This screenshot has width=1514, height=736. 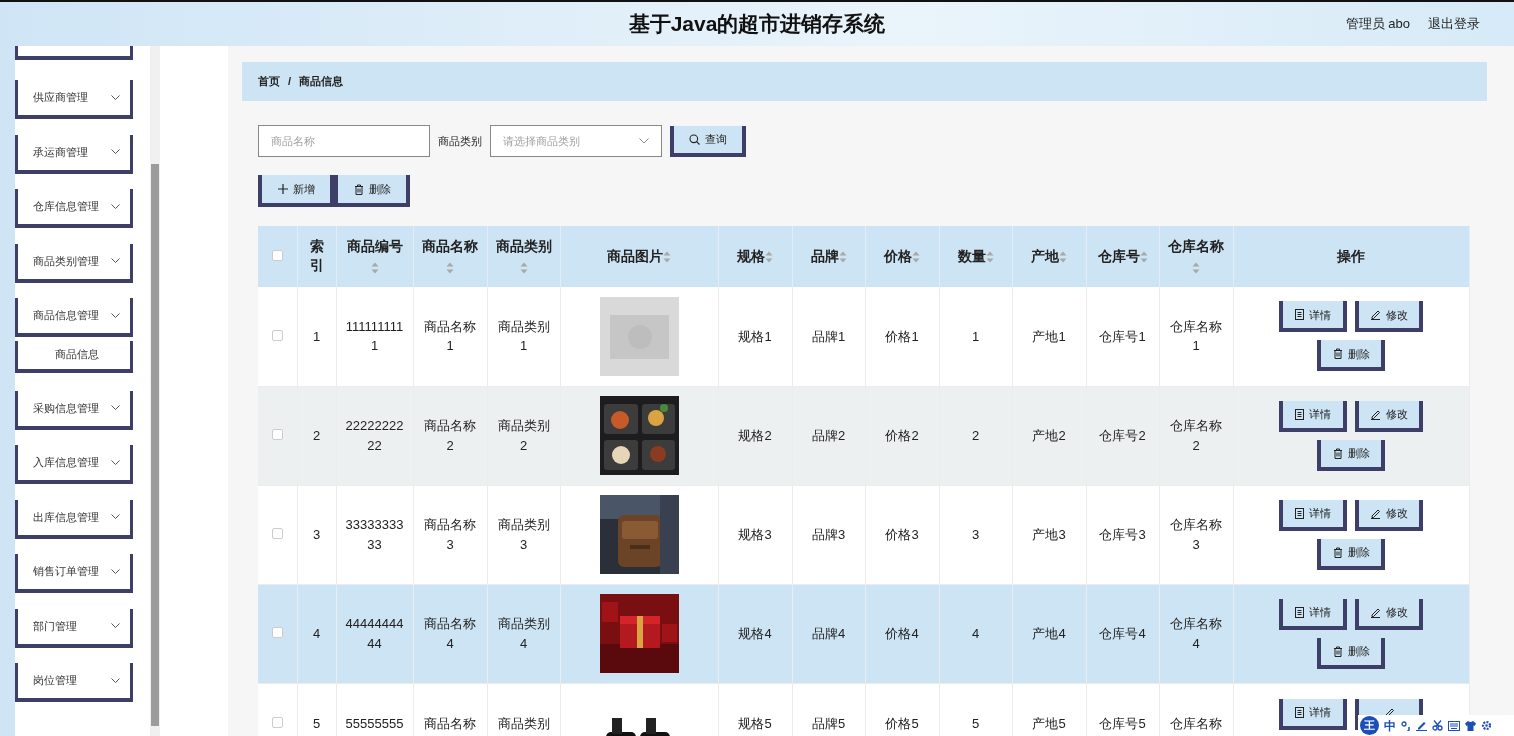 I want to click on column-header: 规格, so click(x=751, y=256).